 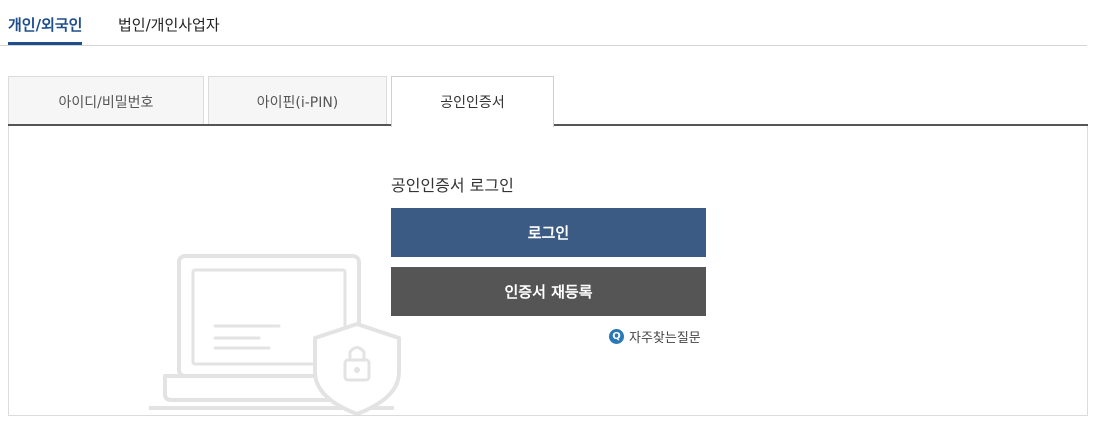 I want to click on tab-corporate: 법인/개인사업자, so click(x=169, y=25).